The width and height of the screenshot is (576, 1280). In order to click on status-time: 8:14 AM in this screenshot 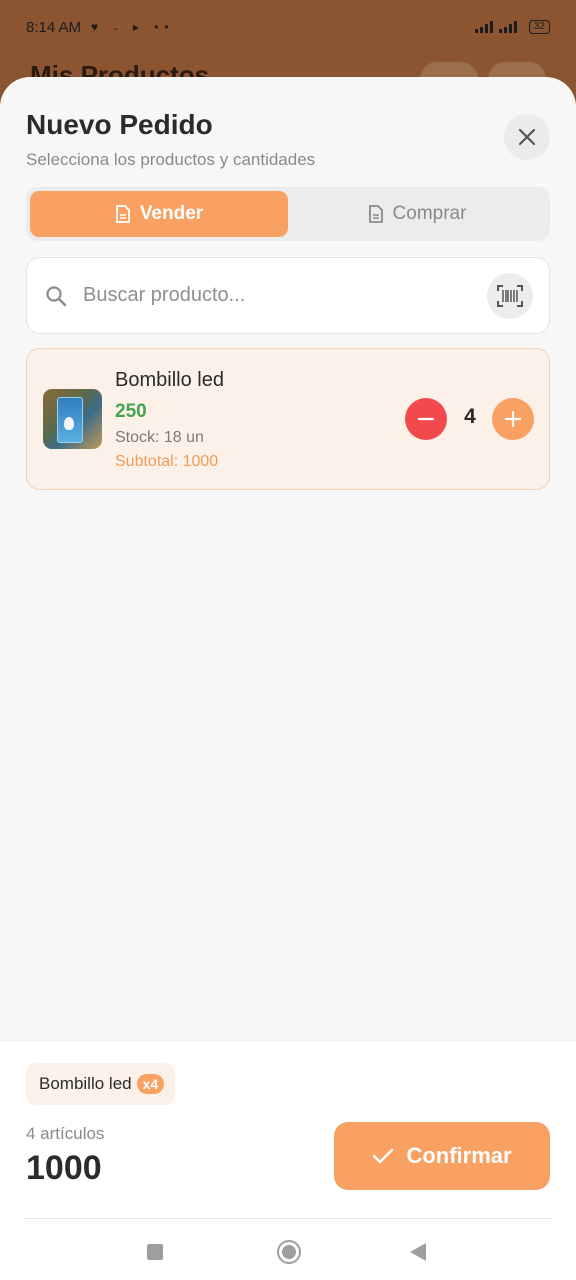, I will do `click(54, 27)`.